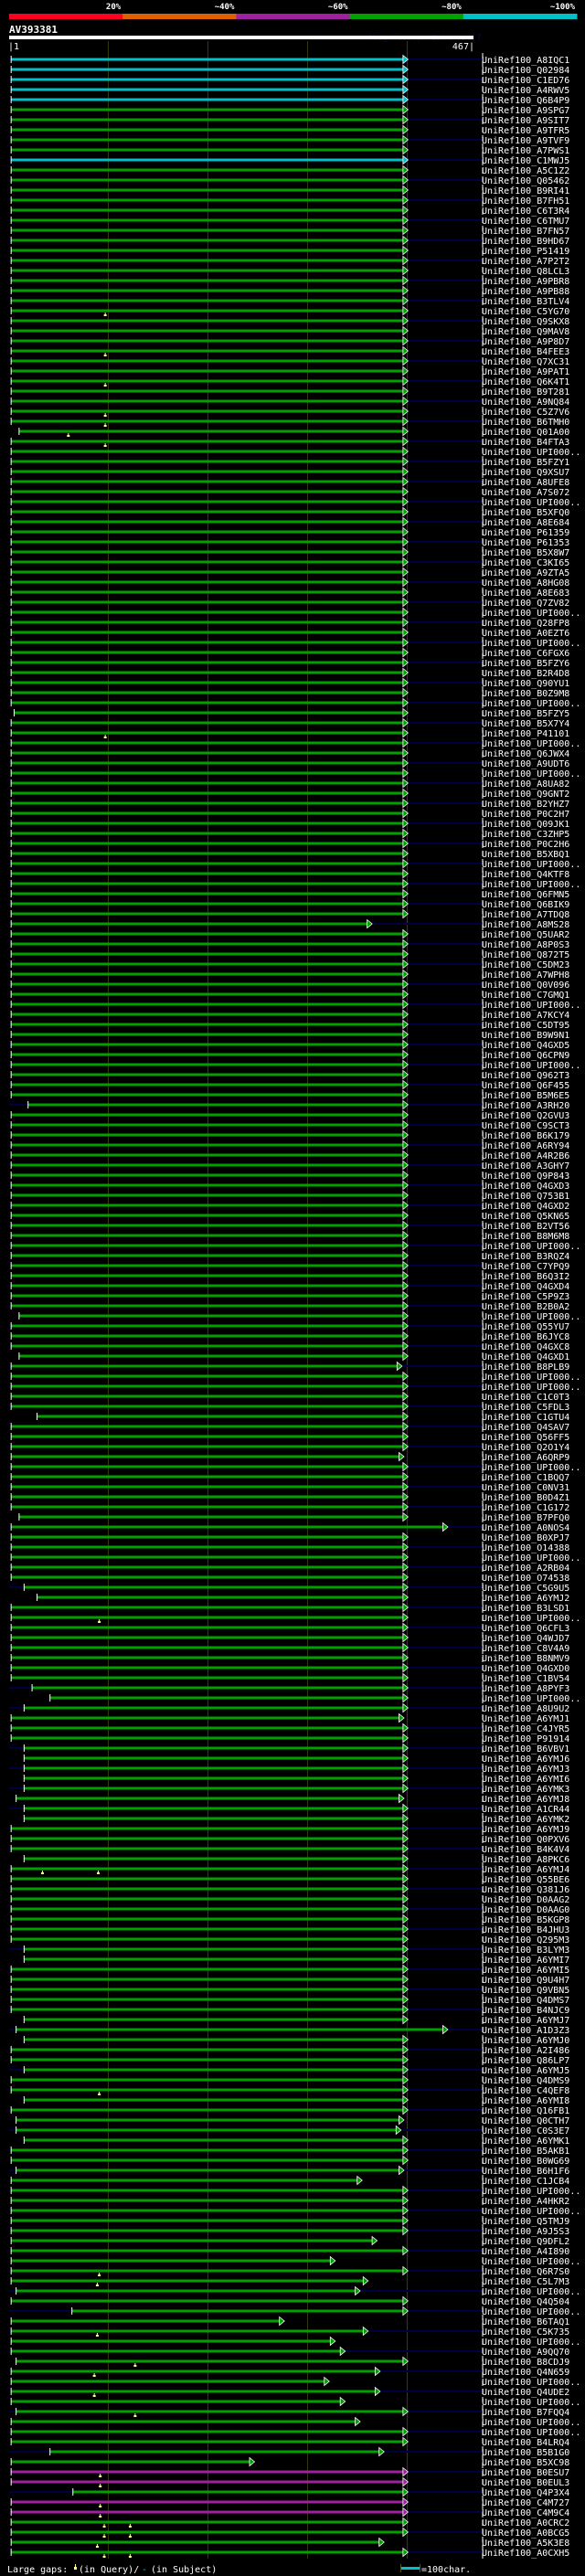 The image size is (585, 2576). What do you see at coordinates (525, 111) in the screenshot?
I see `hit-label: UniRef100_A9SPG7` at bounding box center [525, 111].